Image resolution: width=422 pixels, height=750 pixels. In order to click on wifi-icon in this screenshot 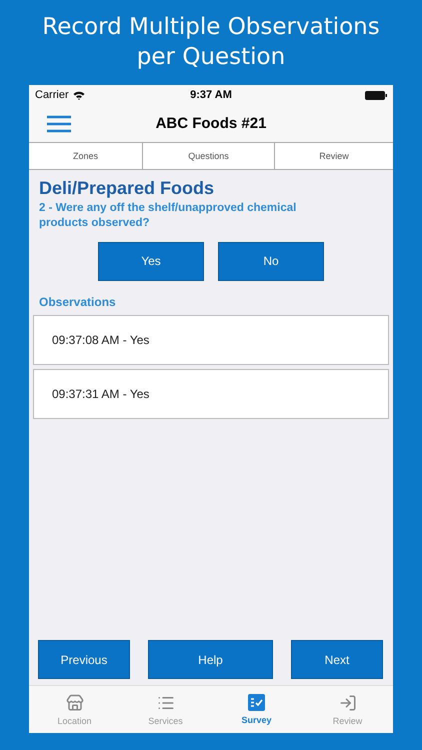, I will do `click(78, 95)`.